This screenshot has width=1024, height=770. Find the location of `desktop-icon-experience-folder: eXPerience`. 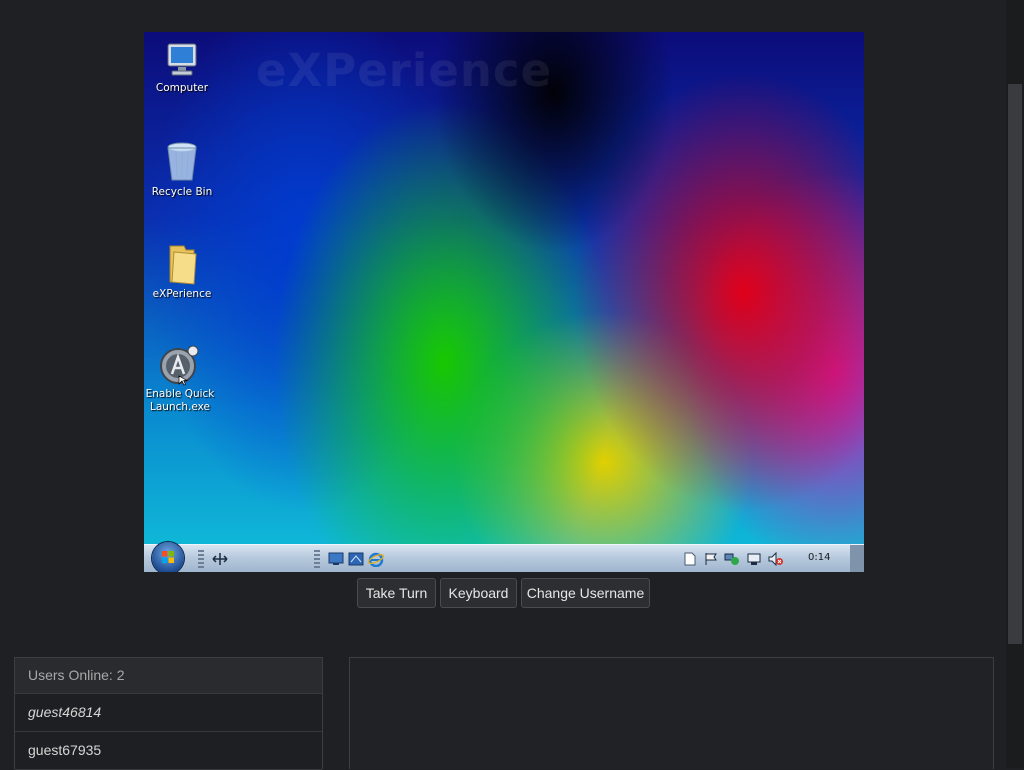

desktop-icon-experience-folder: eXPerience is located at coordinates (182, 271).